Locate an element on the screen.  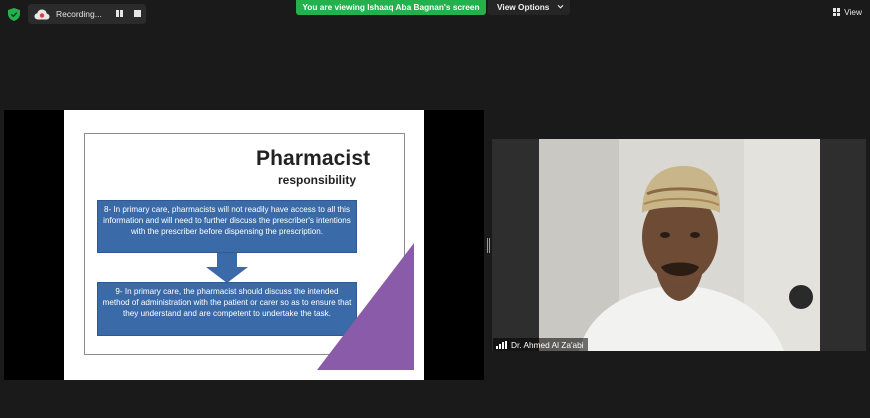
slide-subtitle: responsibility is located at coordinates (317, 180).